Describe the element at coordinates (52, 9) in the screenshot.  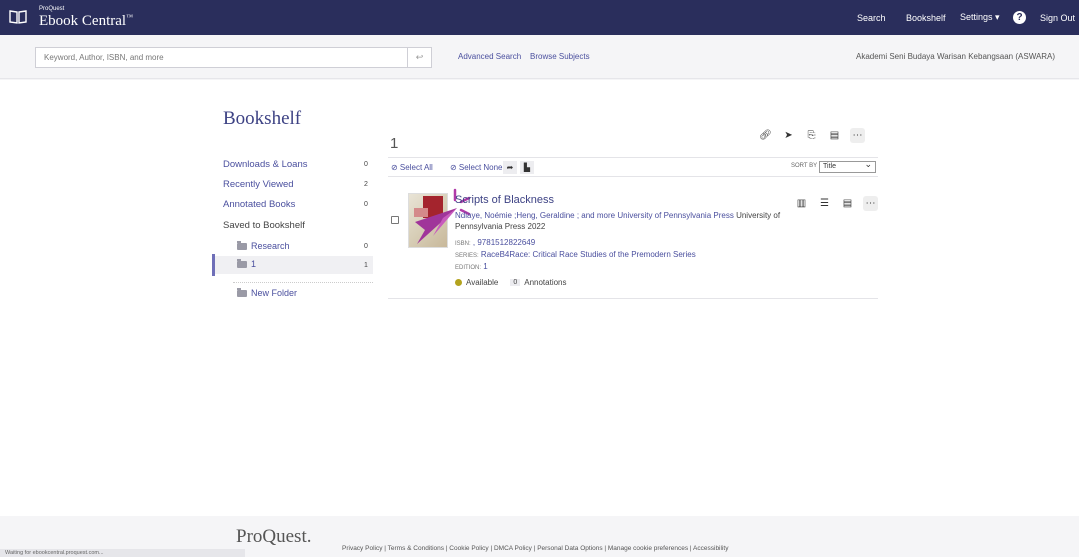
I see `brand-small: ProQuest` at that location.